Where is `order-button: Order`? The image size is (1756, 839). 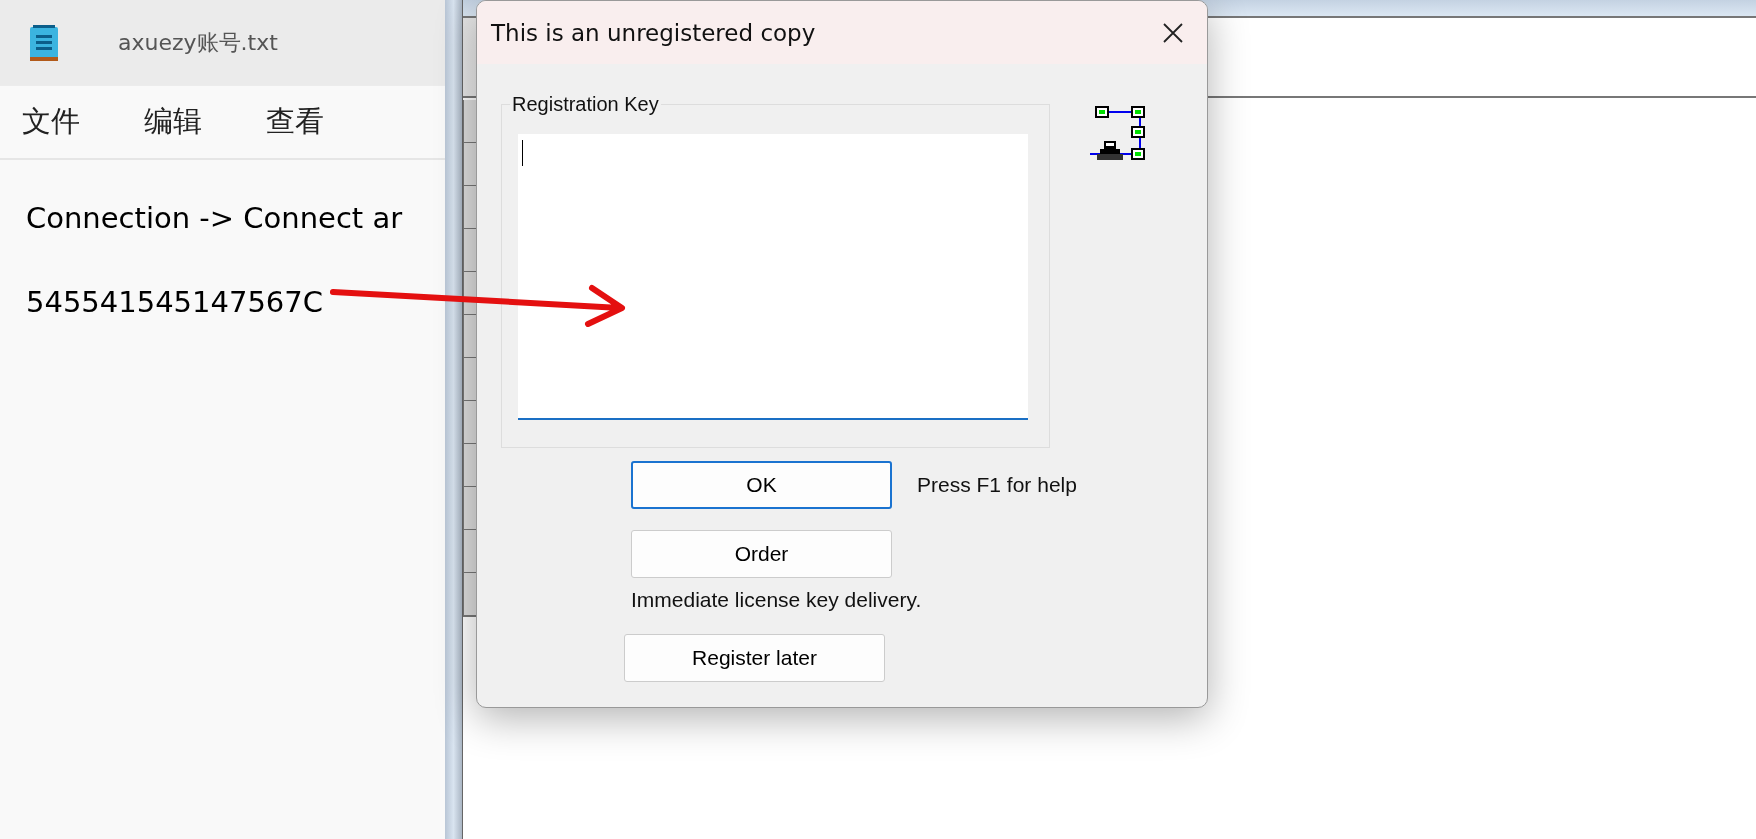
order-button: Order is located at coordinates (761, 554).